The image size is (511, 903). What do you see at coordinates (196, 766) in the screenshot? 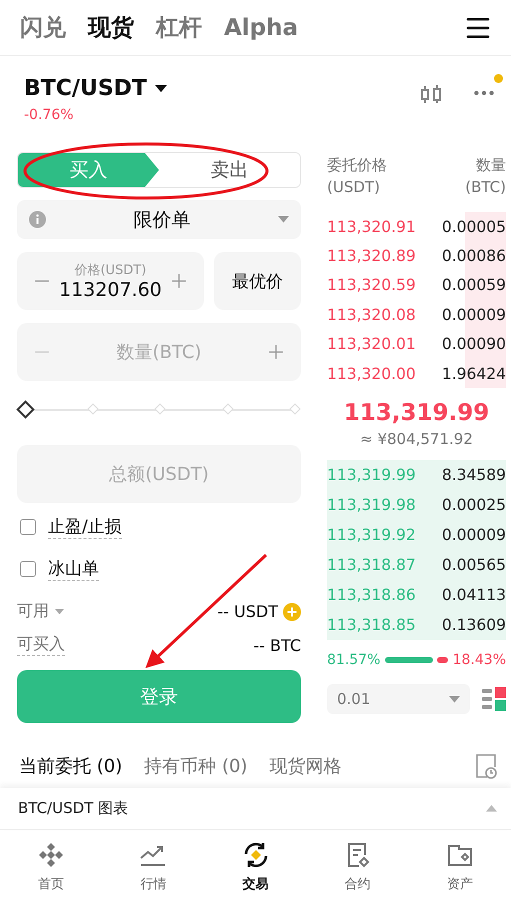
I see `order-tab: 持有币种 (0)` at bounding box center [196, 766].